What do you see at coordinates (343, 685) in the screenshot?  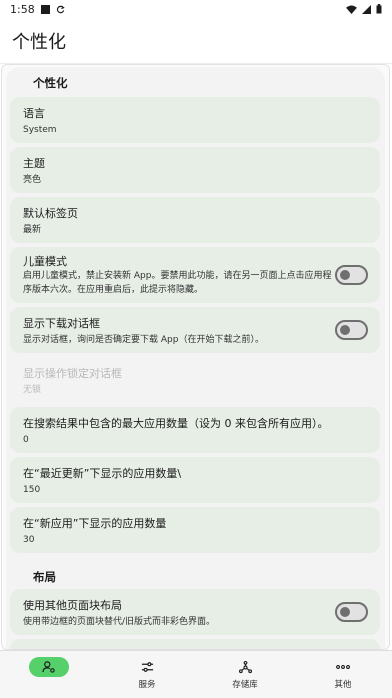 I see `nav-label: 其他` at bounding box center [343, 685].